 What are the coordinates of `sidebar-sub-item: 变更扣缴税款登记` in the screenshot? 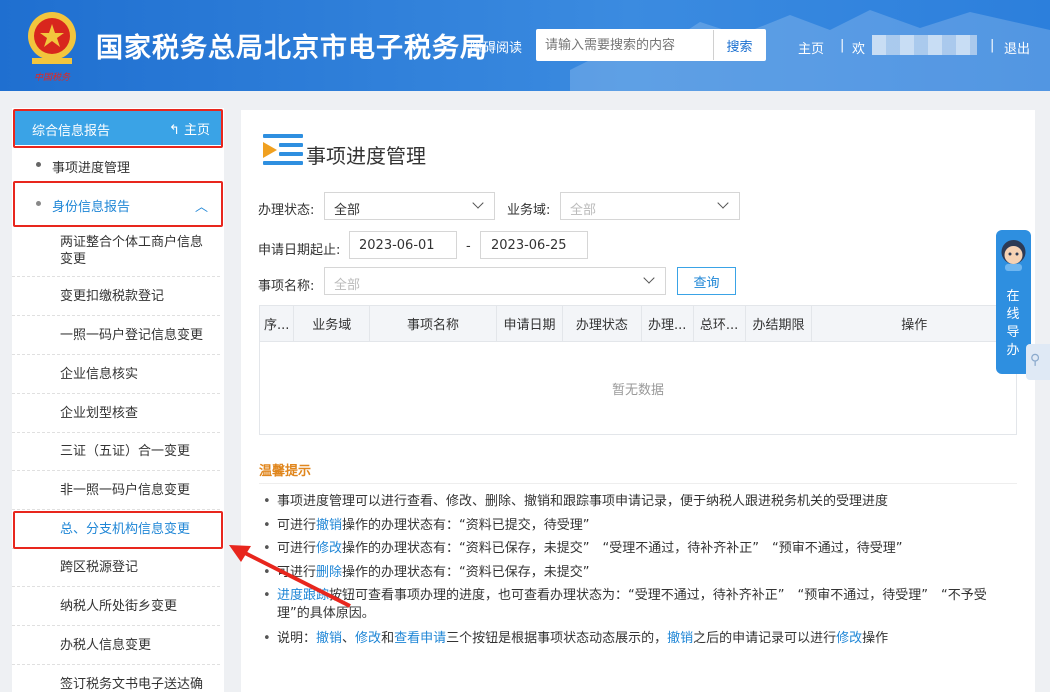 It's located at (116, 302).